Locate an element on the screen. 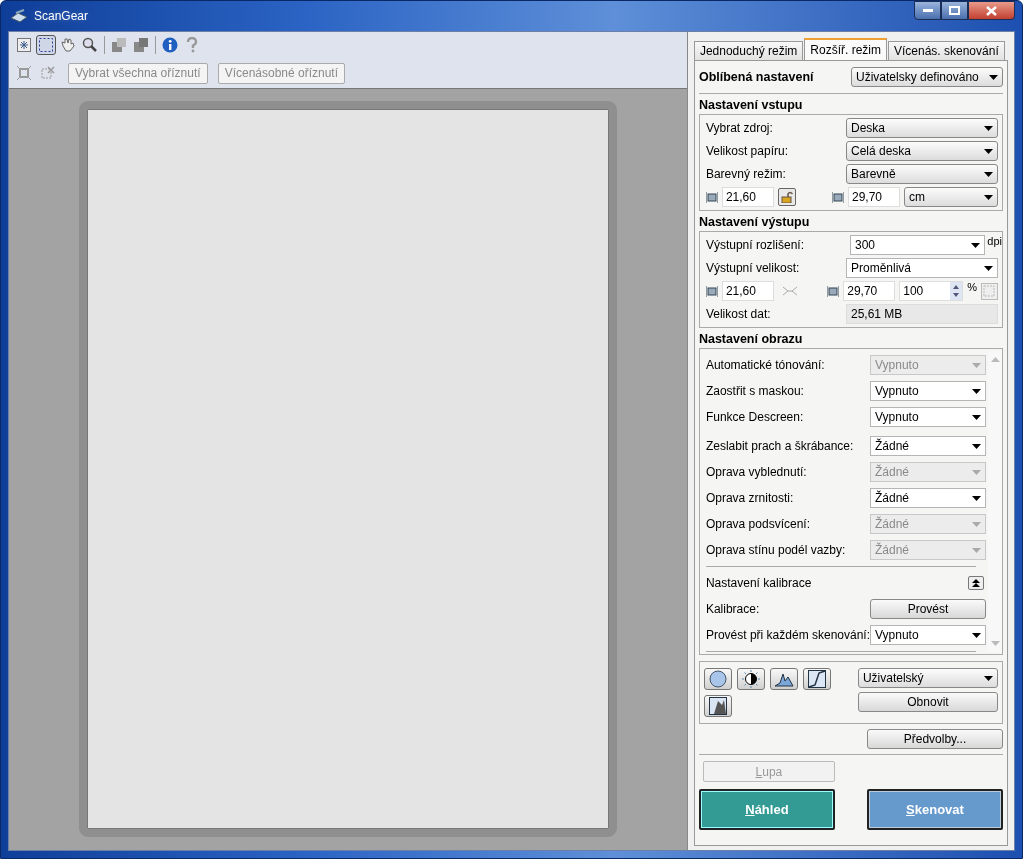 This screenshot has width=1023, height=859. field-label: Oprava stínu podél vazby: is located at coordinates (776, 550).